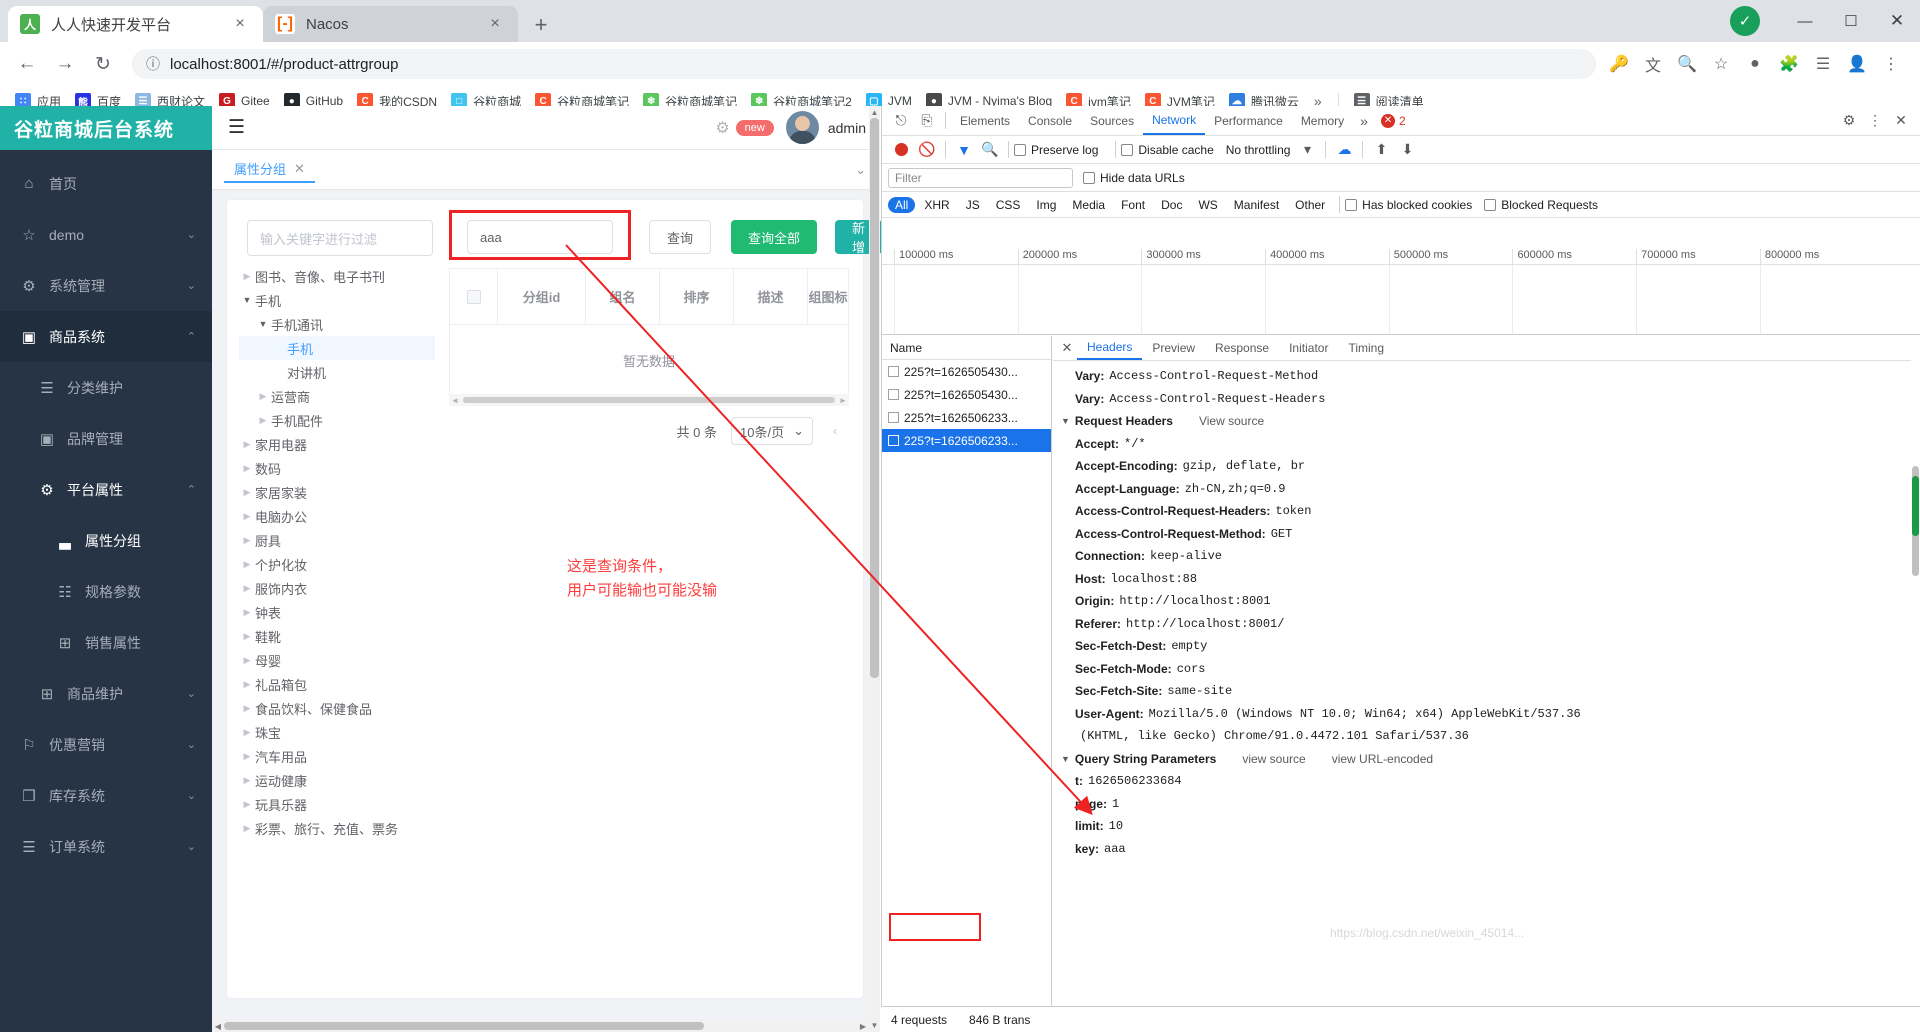 The width and height of the screenshot is (1920, 1032). Describe the element at coordinates (1823, 64) in the screenshot. I see `extension-list-icon: ☰` at that location.